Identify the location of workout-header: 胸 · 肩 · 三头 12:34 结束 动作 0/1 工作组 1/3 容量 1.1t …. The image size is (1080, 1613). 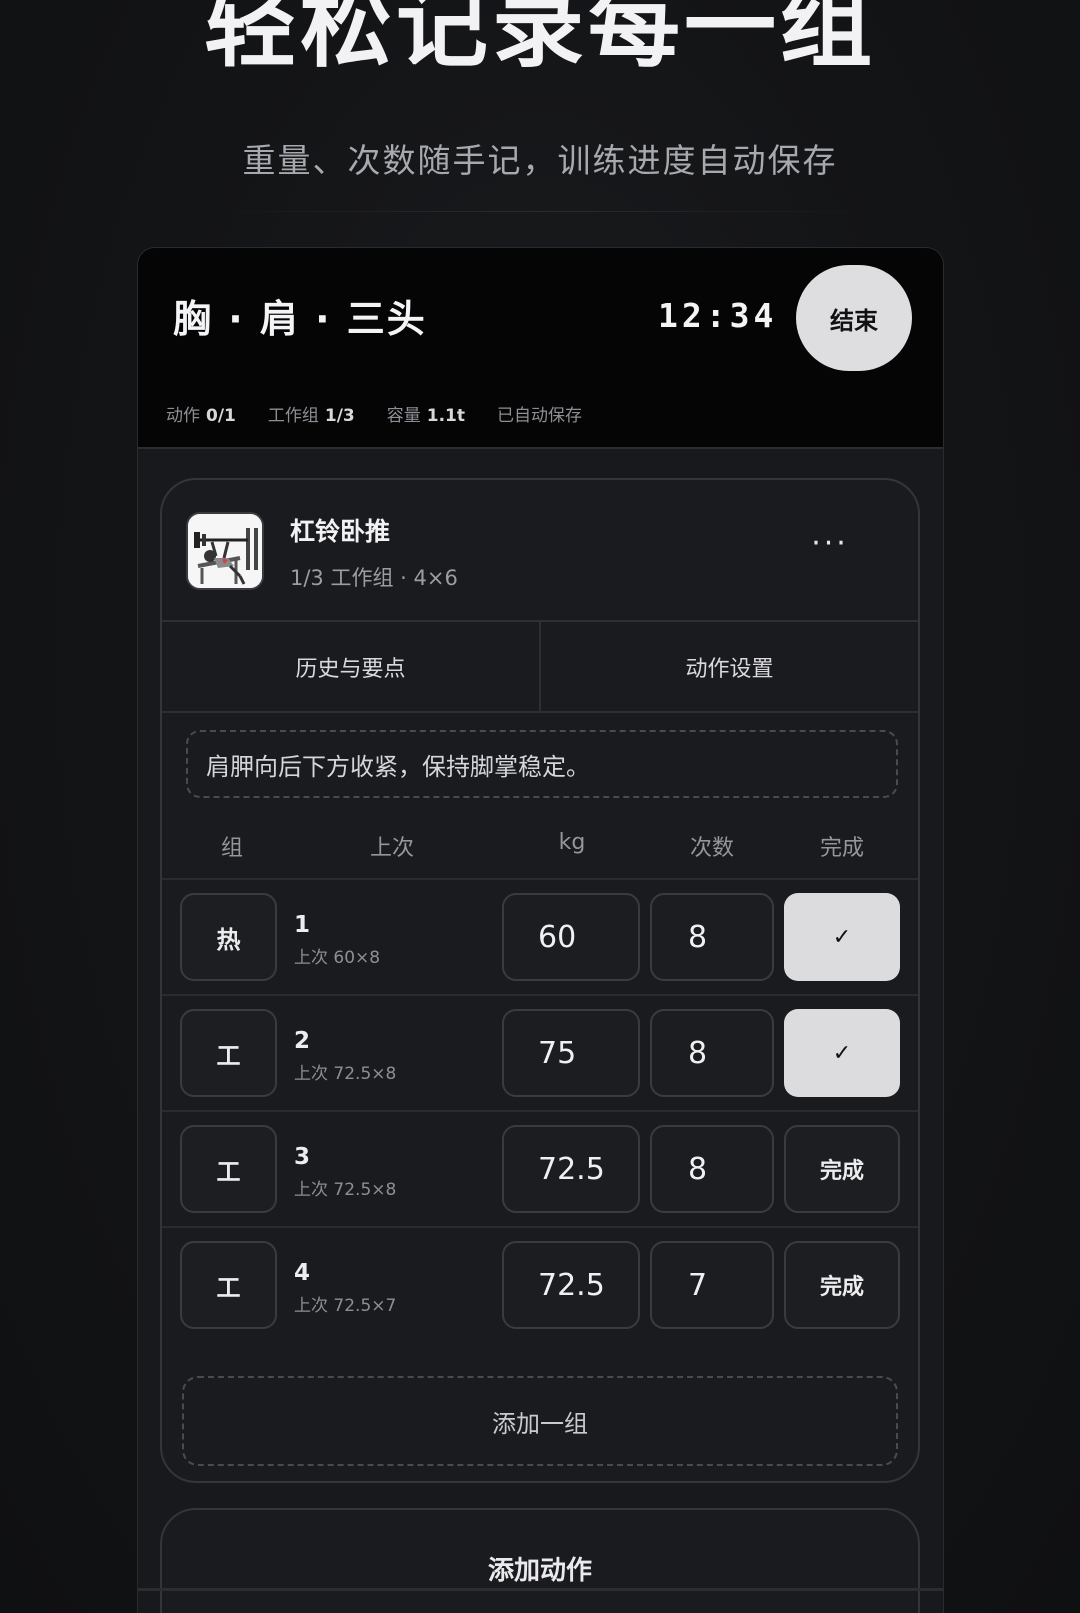
(540, 348).